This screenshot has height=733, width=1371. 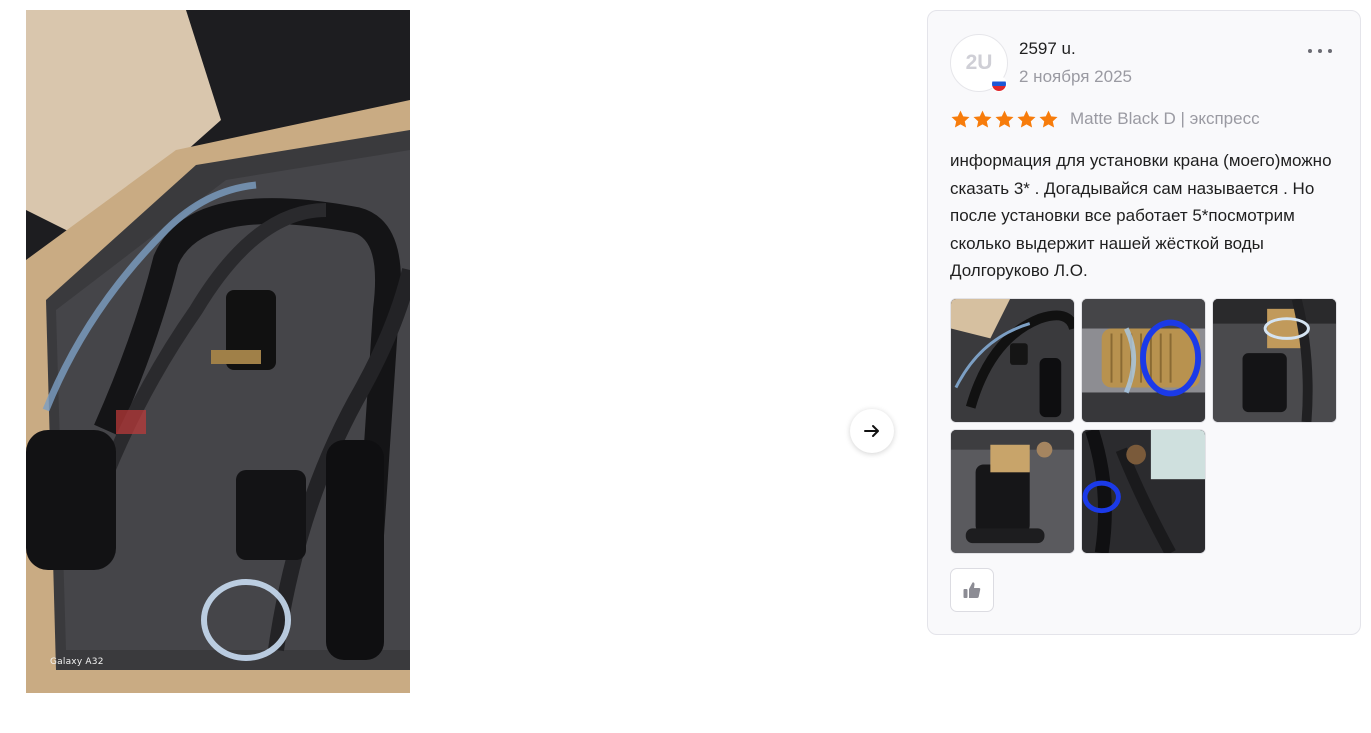 I want to click on russia-flag-icon, so click(x=999, y=84).